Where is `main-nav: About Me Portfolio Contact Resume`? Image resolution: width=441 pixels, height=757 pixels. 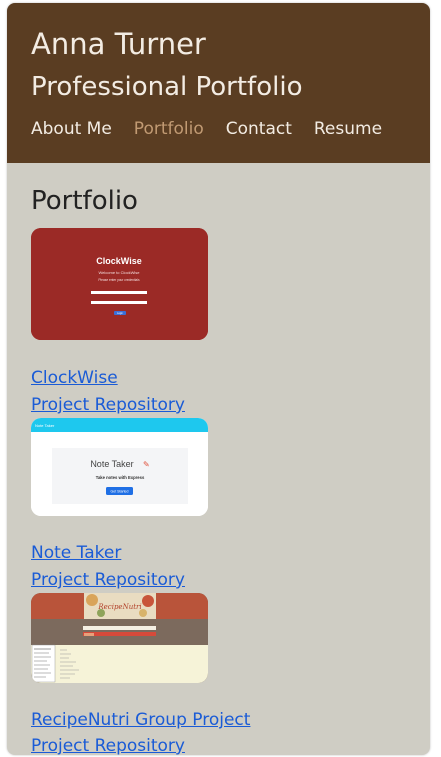
main-nav: About Me Portfolio Contact Resume is located at coordinates (217, 129).